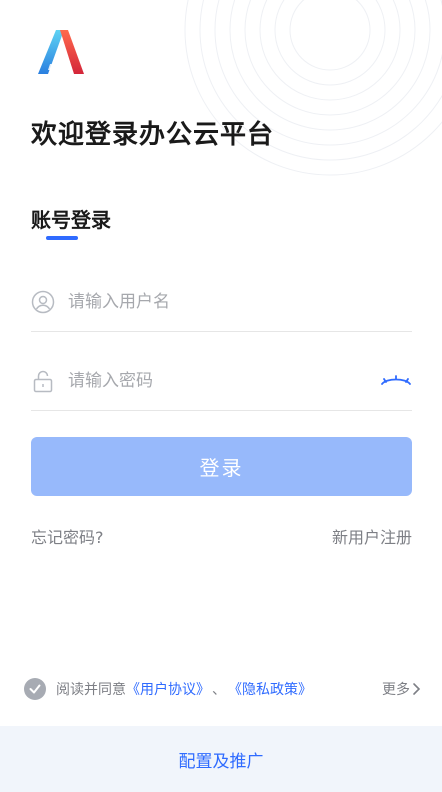 The image size is (442, 792). I want to click on welcome-title: 欢迎登录办公云平台, so click(153, 135).